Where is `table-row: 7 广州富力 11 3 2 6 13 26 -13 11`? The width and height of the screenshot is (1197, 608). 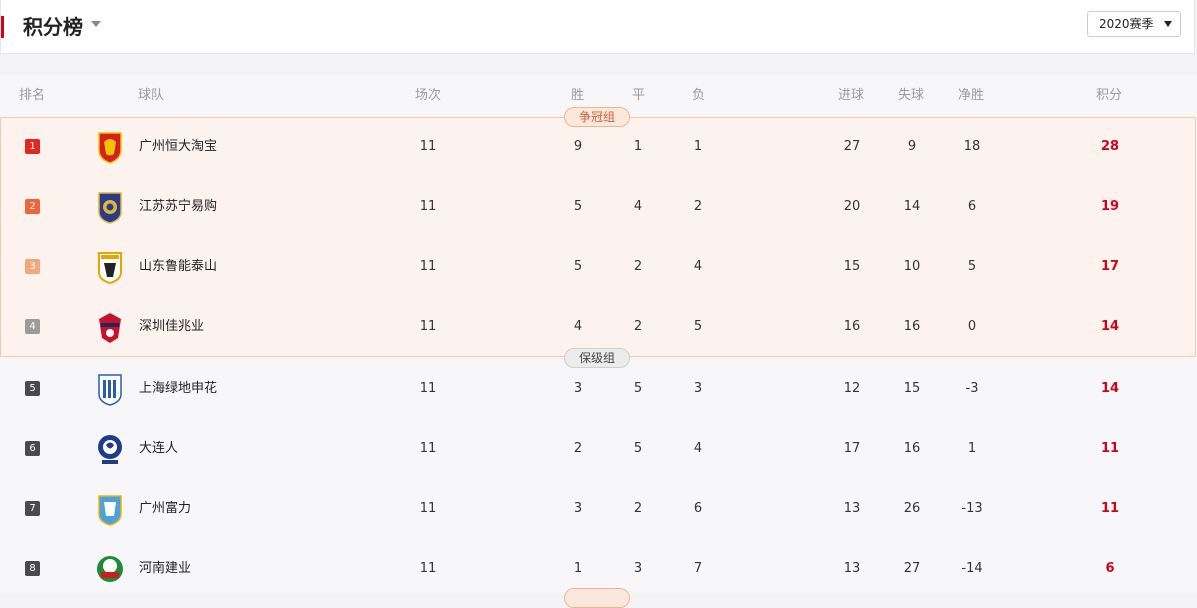 table-row: 7 广州富力 11 3 2 6 13 26 -13 11 is located at coordinates (598, 509).